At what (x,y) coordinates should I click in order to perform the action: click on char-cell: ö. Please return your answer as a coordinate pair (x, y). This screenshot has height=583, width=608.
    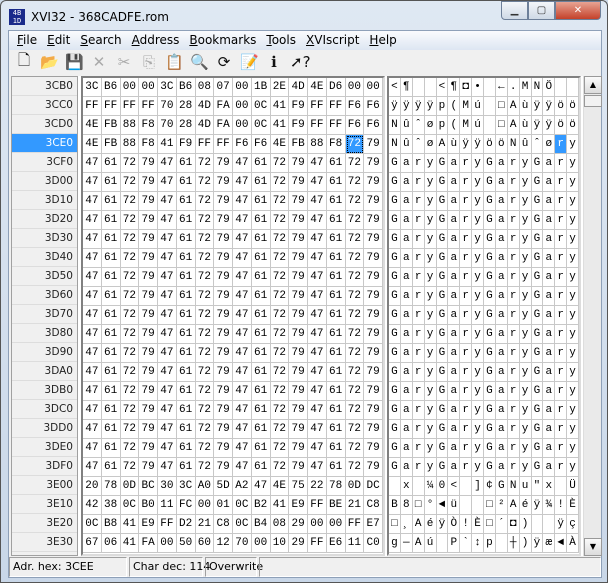
    Looking at the image, I should click on (490, 144).